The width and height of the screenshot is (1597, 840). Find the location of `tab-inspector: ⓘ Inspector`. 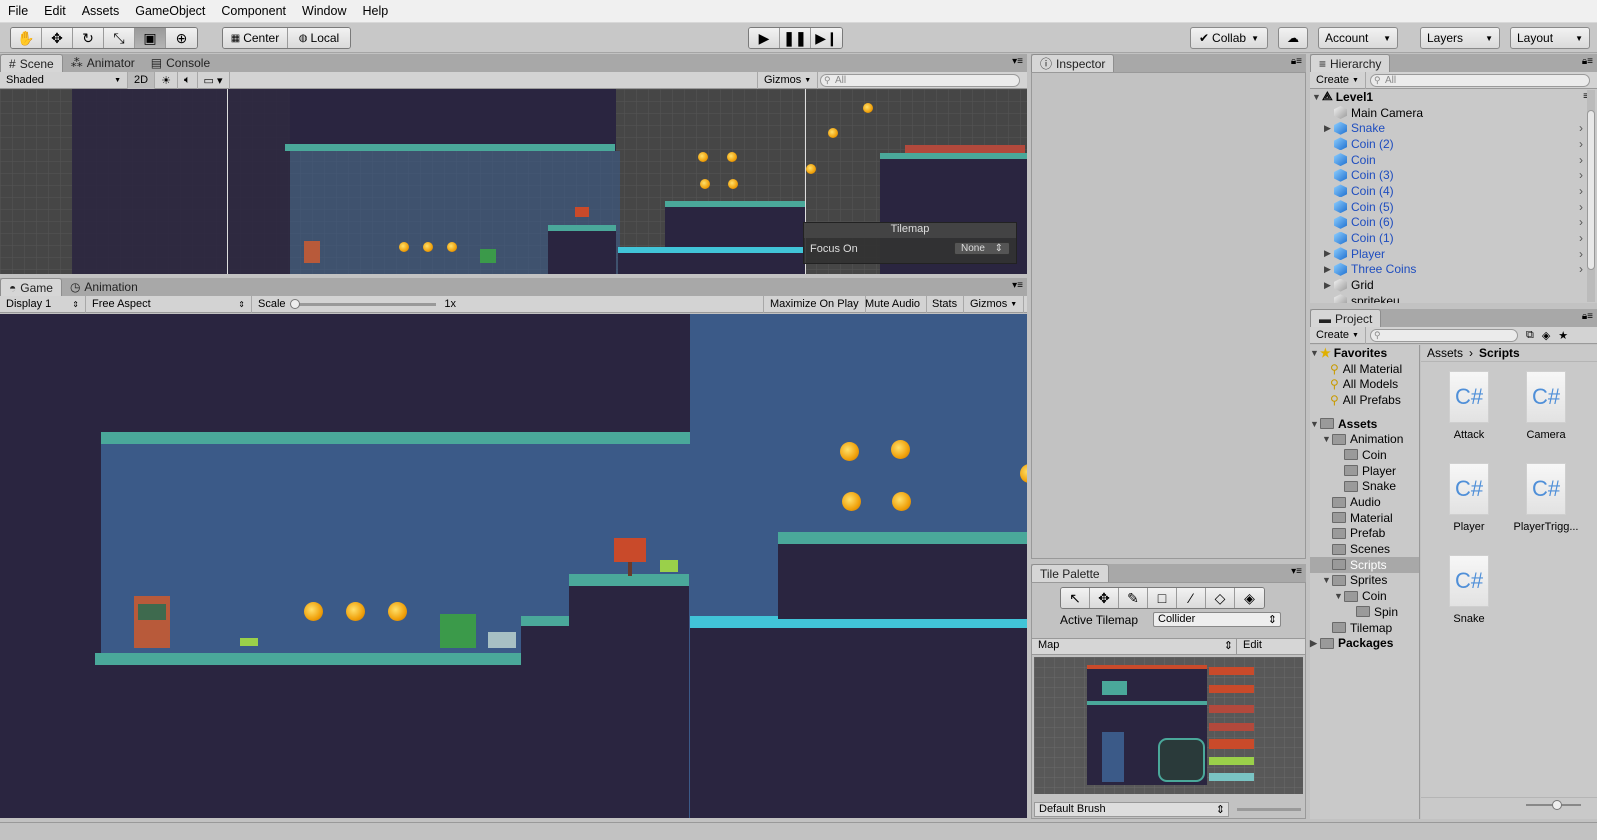

tab-inspector: ⓘ Inspector is located at coordinates (1073, 63).